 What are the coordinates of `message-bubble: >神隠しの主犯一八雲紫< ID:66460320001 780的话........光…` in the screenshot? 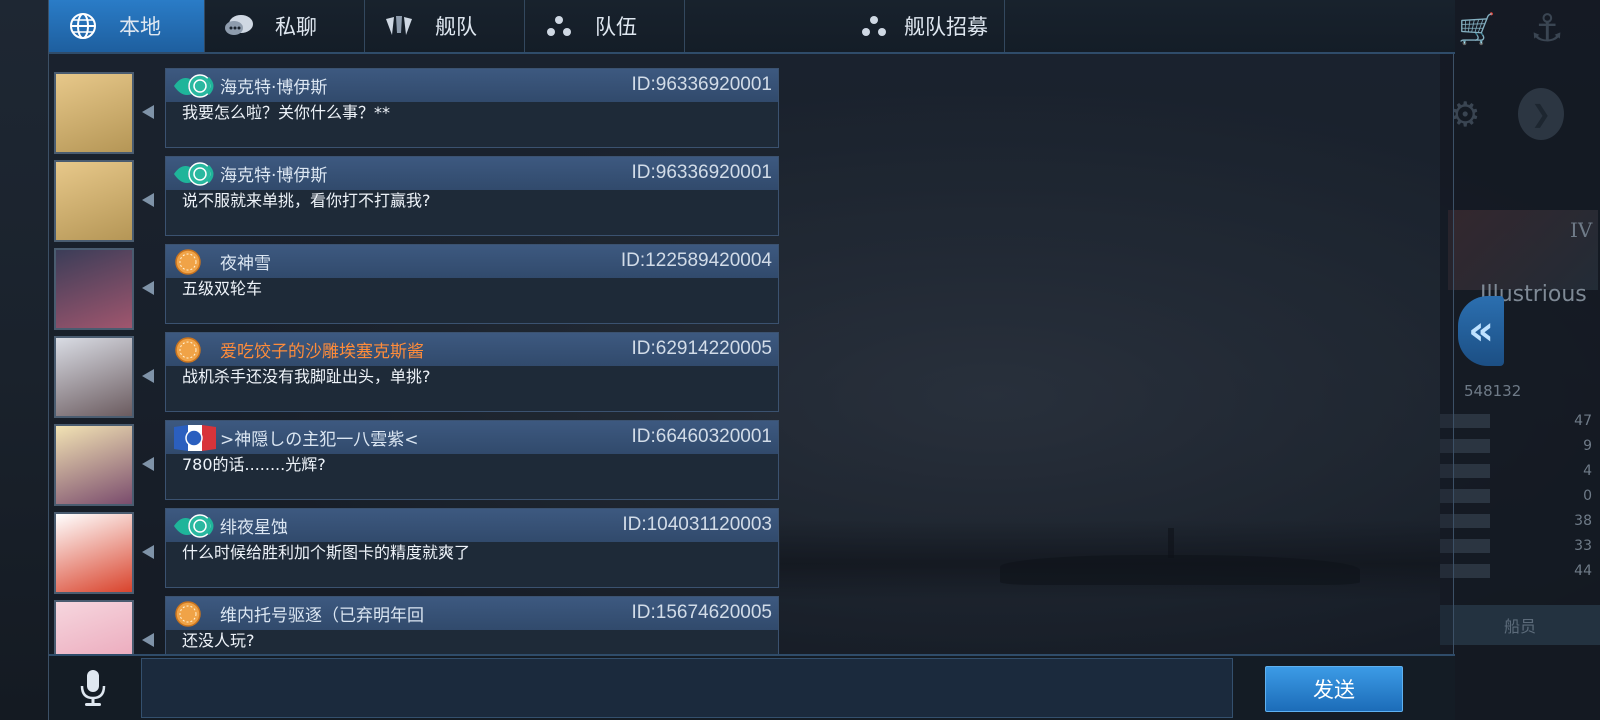 It's located at (472, 460).